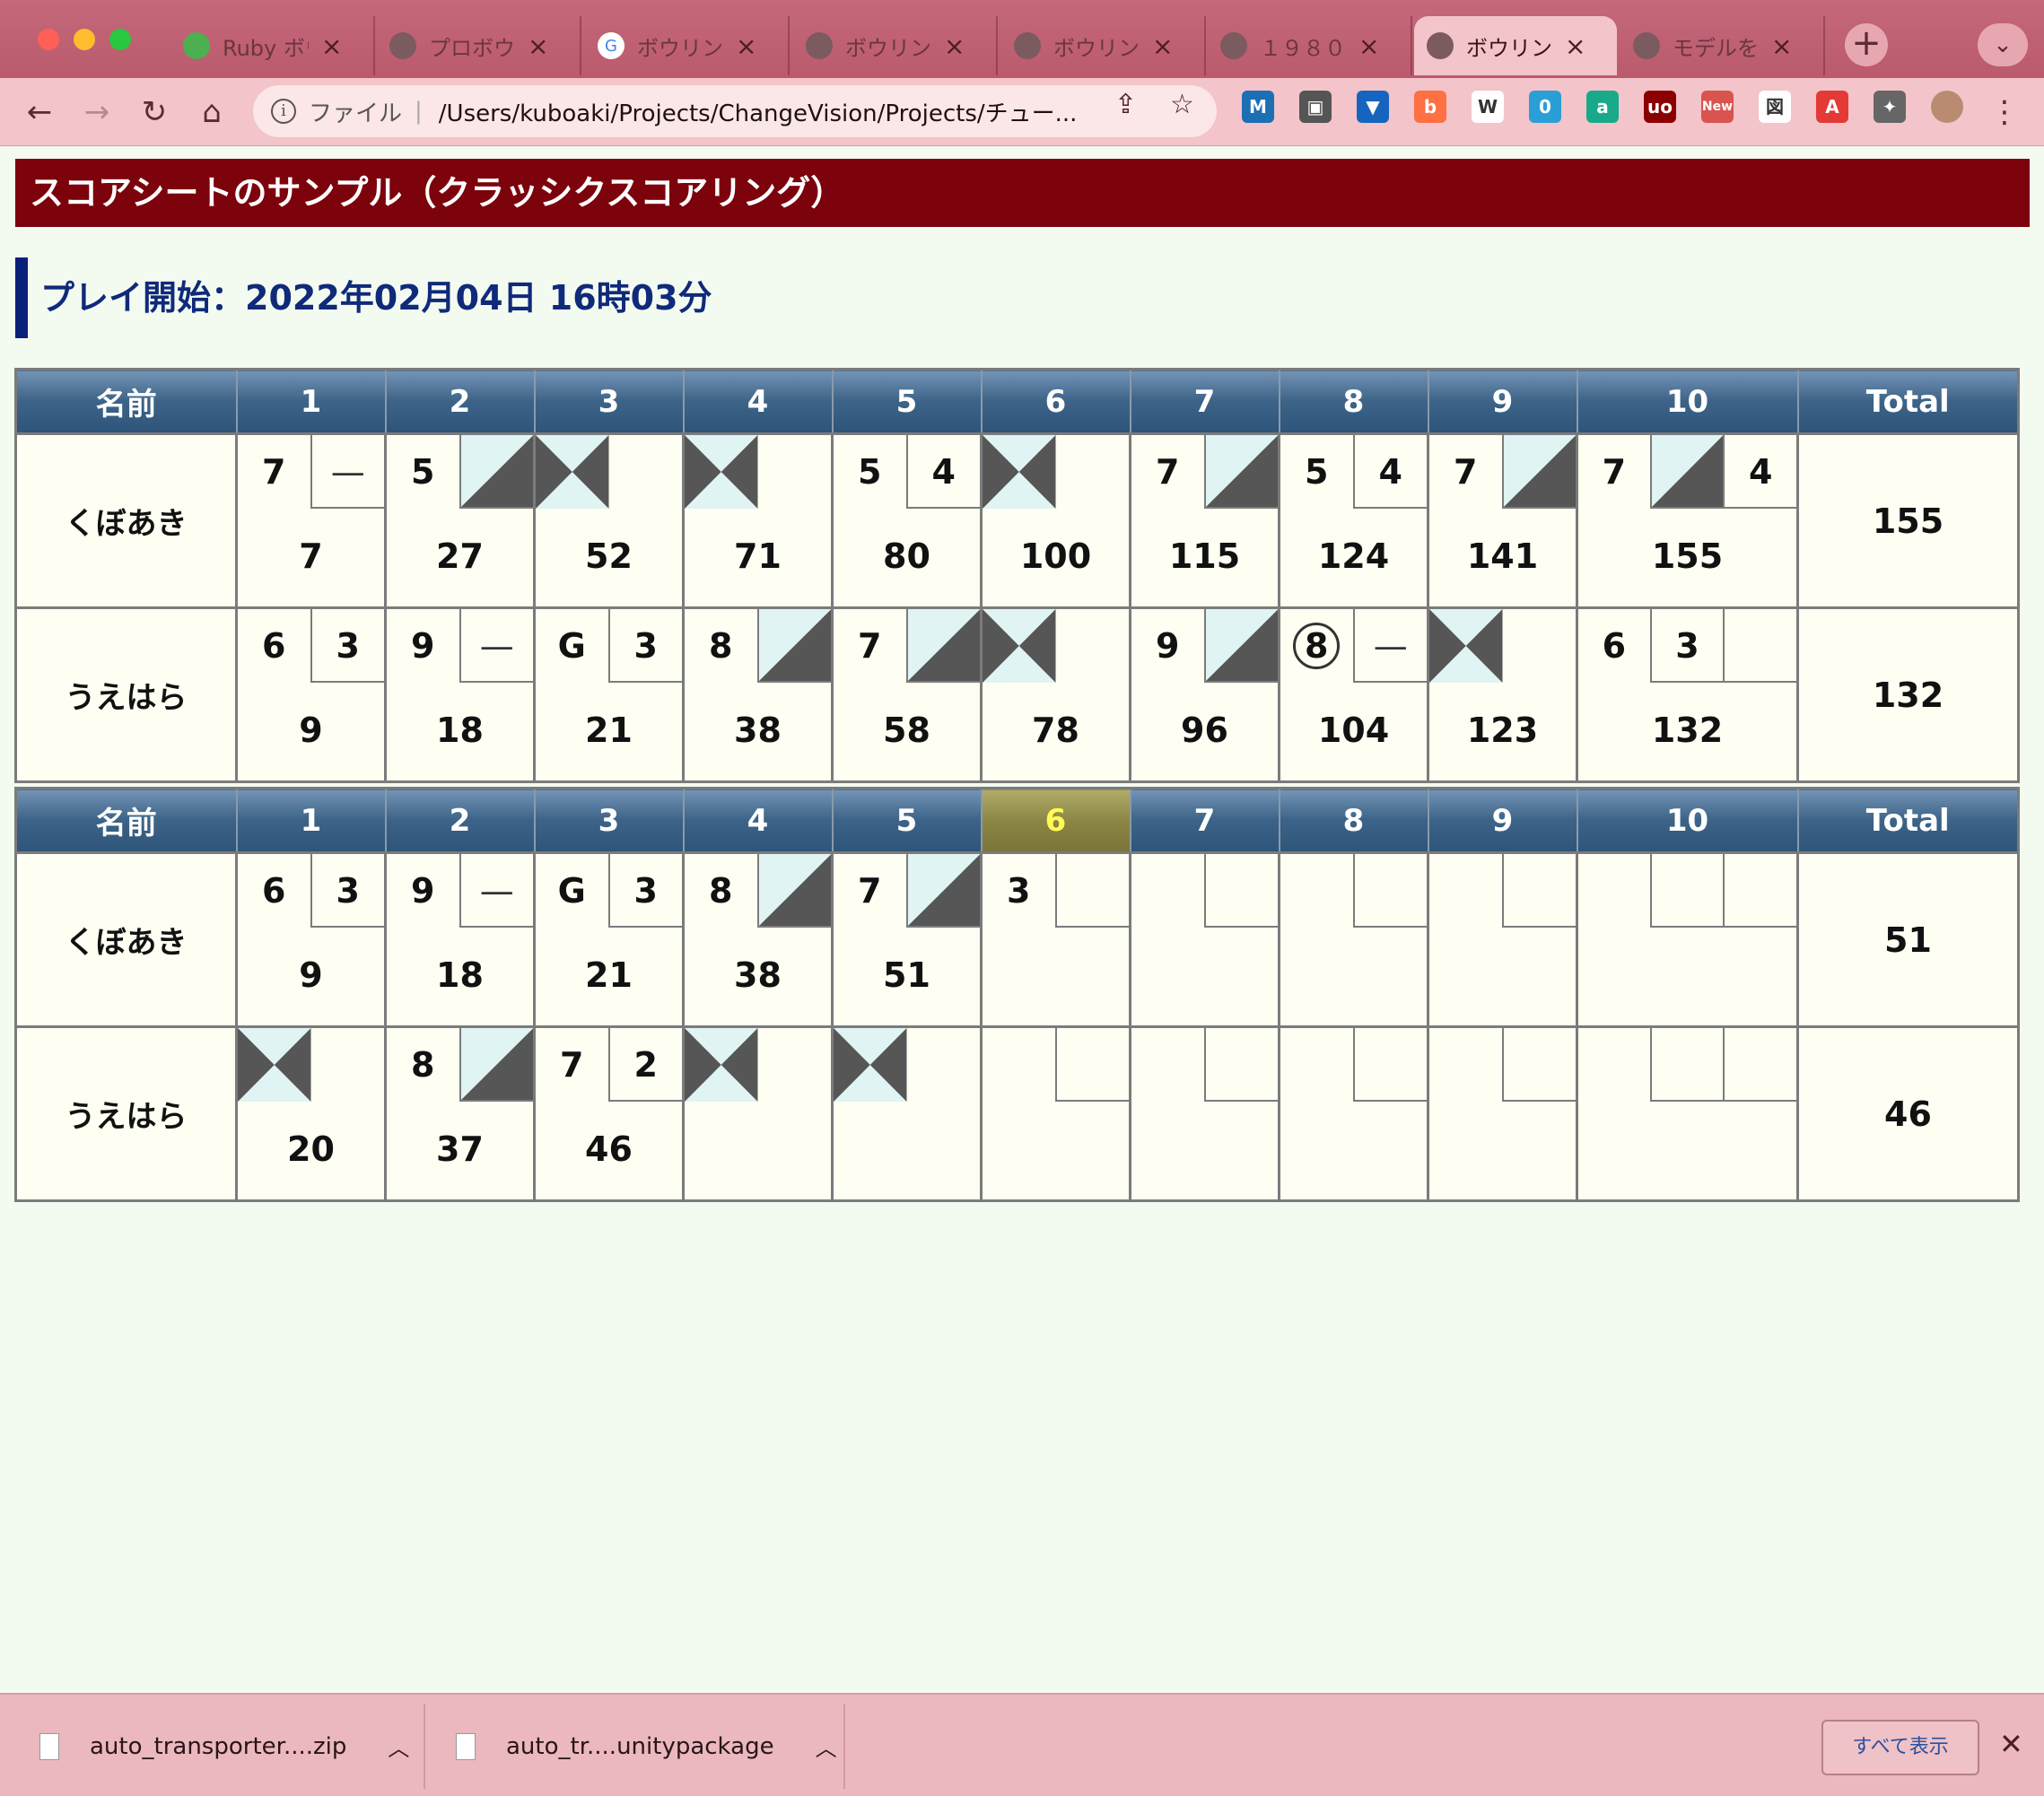 The height and width of the screenshot is (1796, 2044). What do you see at coordinates (896, 45) in the screenshot?
I see `tab-4: ボウリング ×` at bounding box center [896, 45].